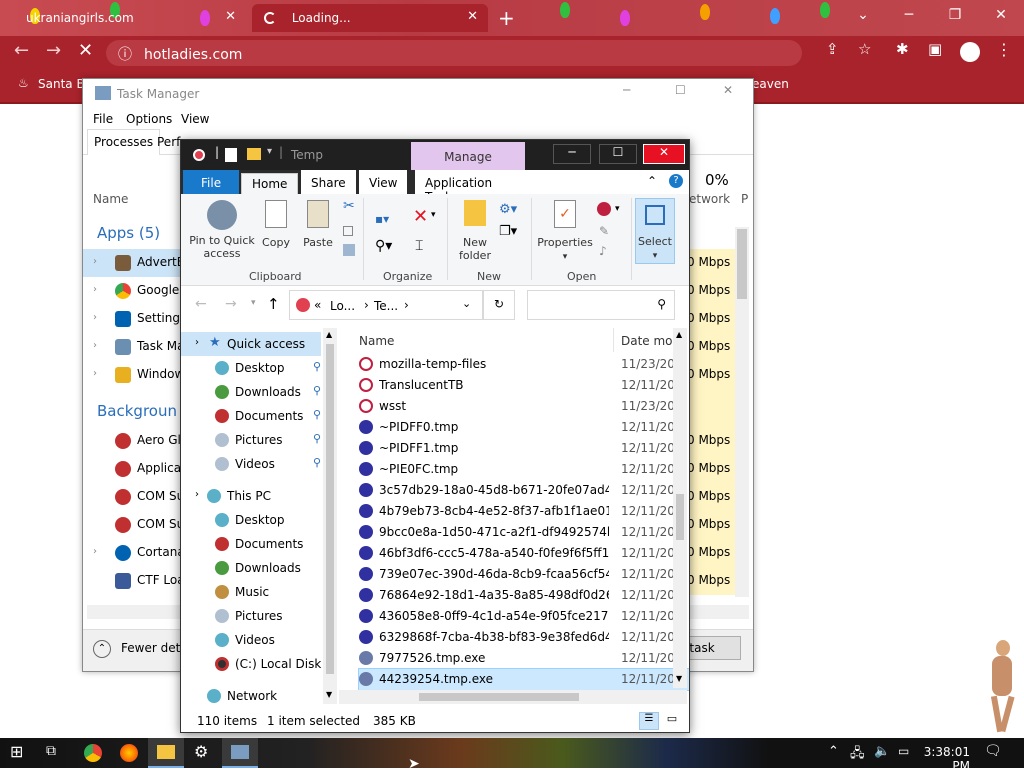 This screenshot has width=1024, height=773. What do you see at coordinates (523, 679) in the screenshot?
I see `file-row: 44239254.tmp.exe 12/11/202` at bounding box center [523, 679].